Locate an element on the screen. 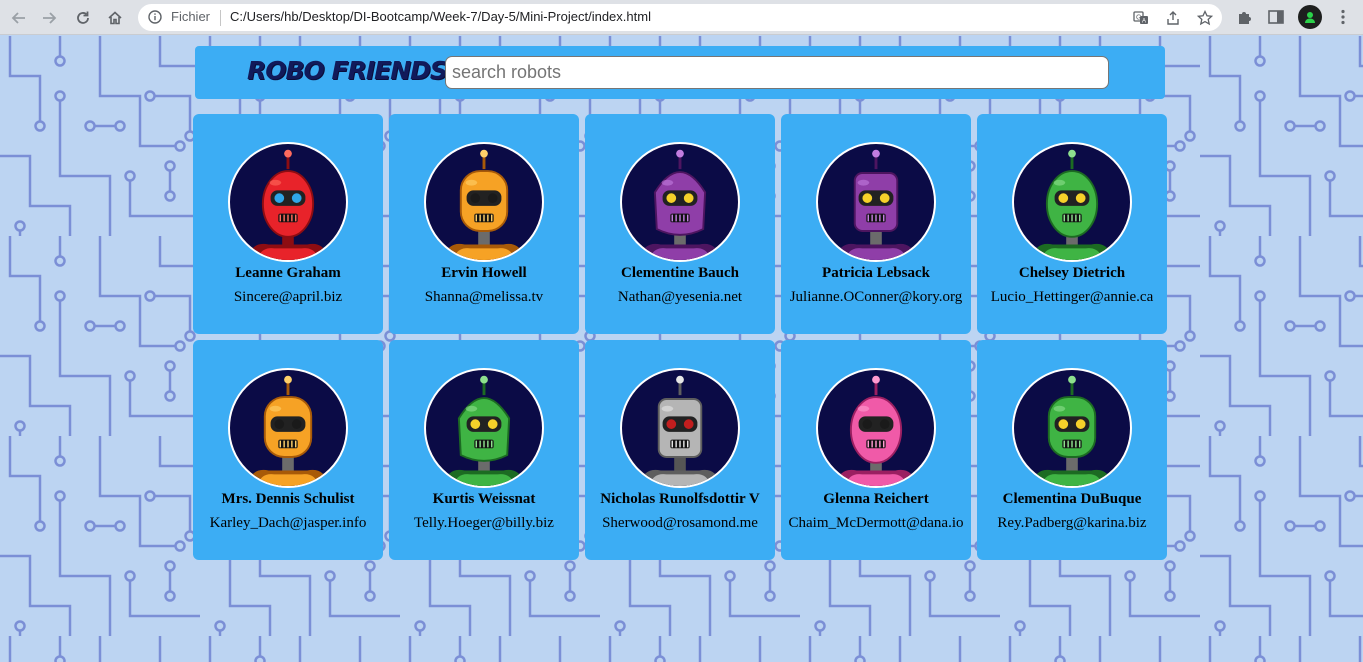 The height and width of the screenshot is (662, 1363). robot-email: Nathan@yesenia.net is located at coordinates (680, 297).